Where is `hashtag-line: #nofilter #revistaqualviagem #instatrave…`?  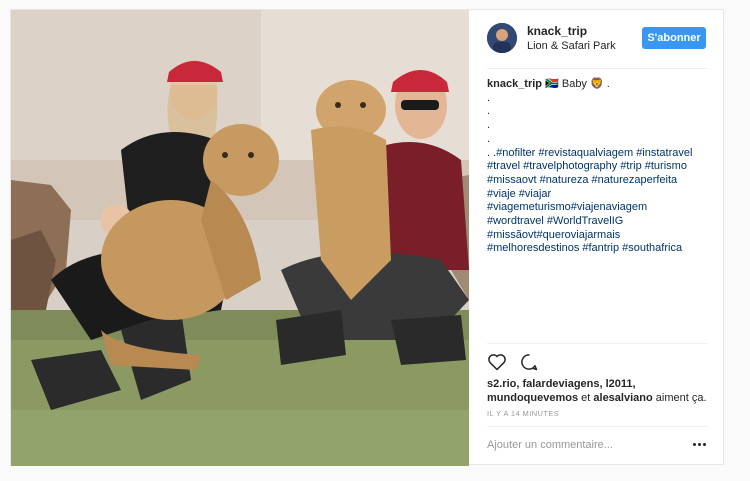
hashtag-line: #nofilter #revistaqualviagem #instatrave… is located at coordinates (594, 153).